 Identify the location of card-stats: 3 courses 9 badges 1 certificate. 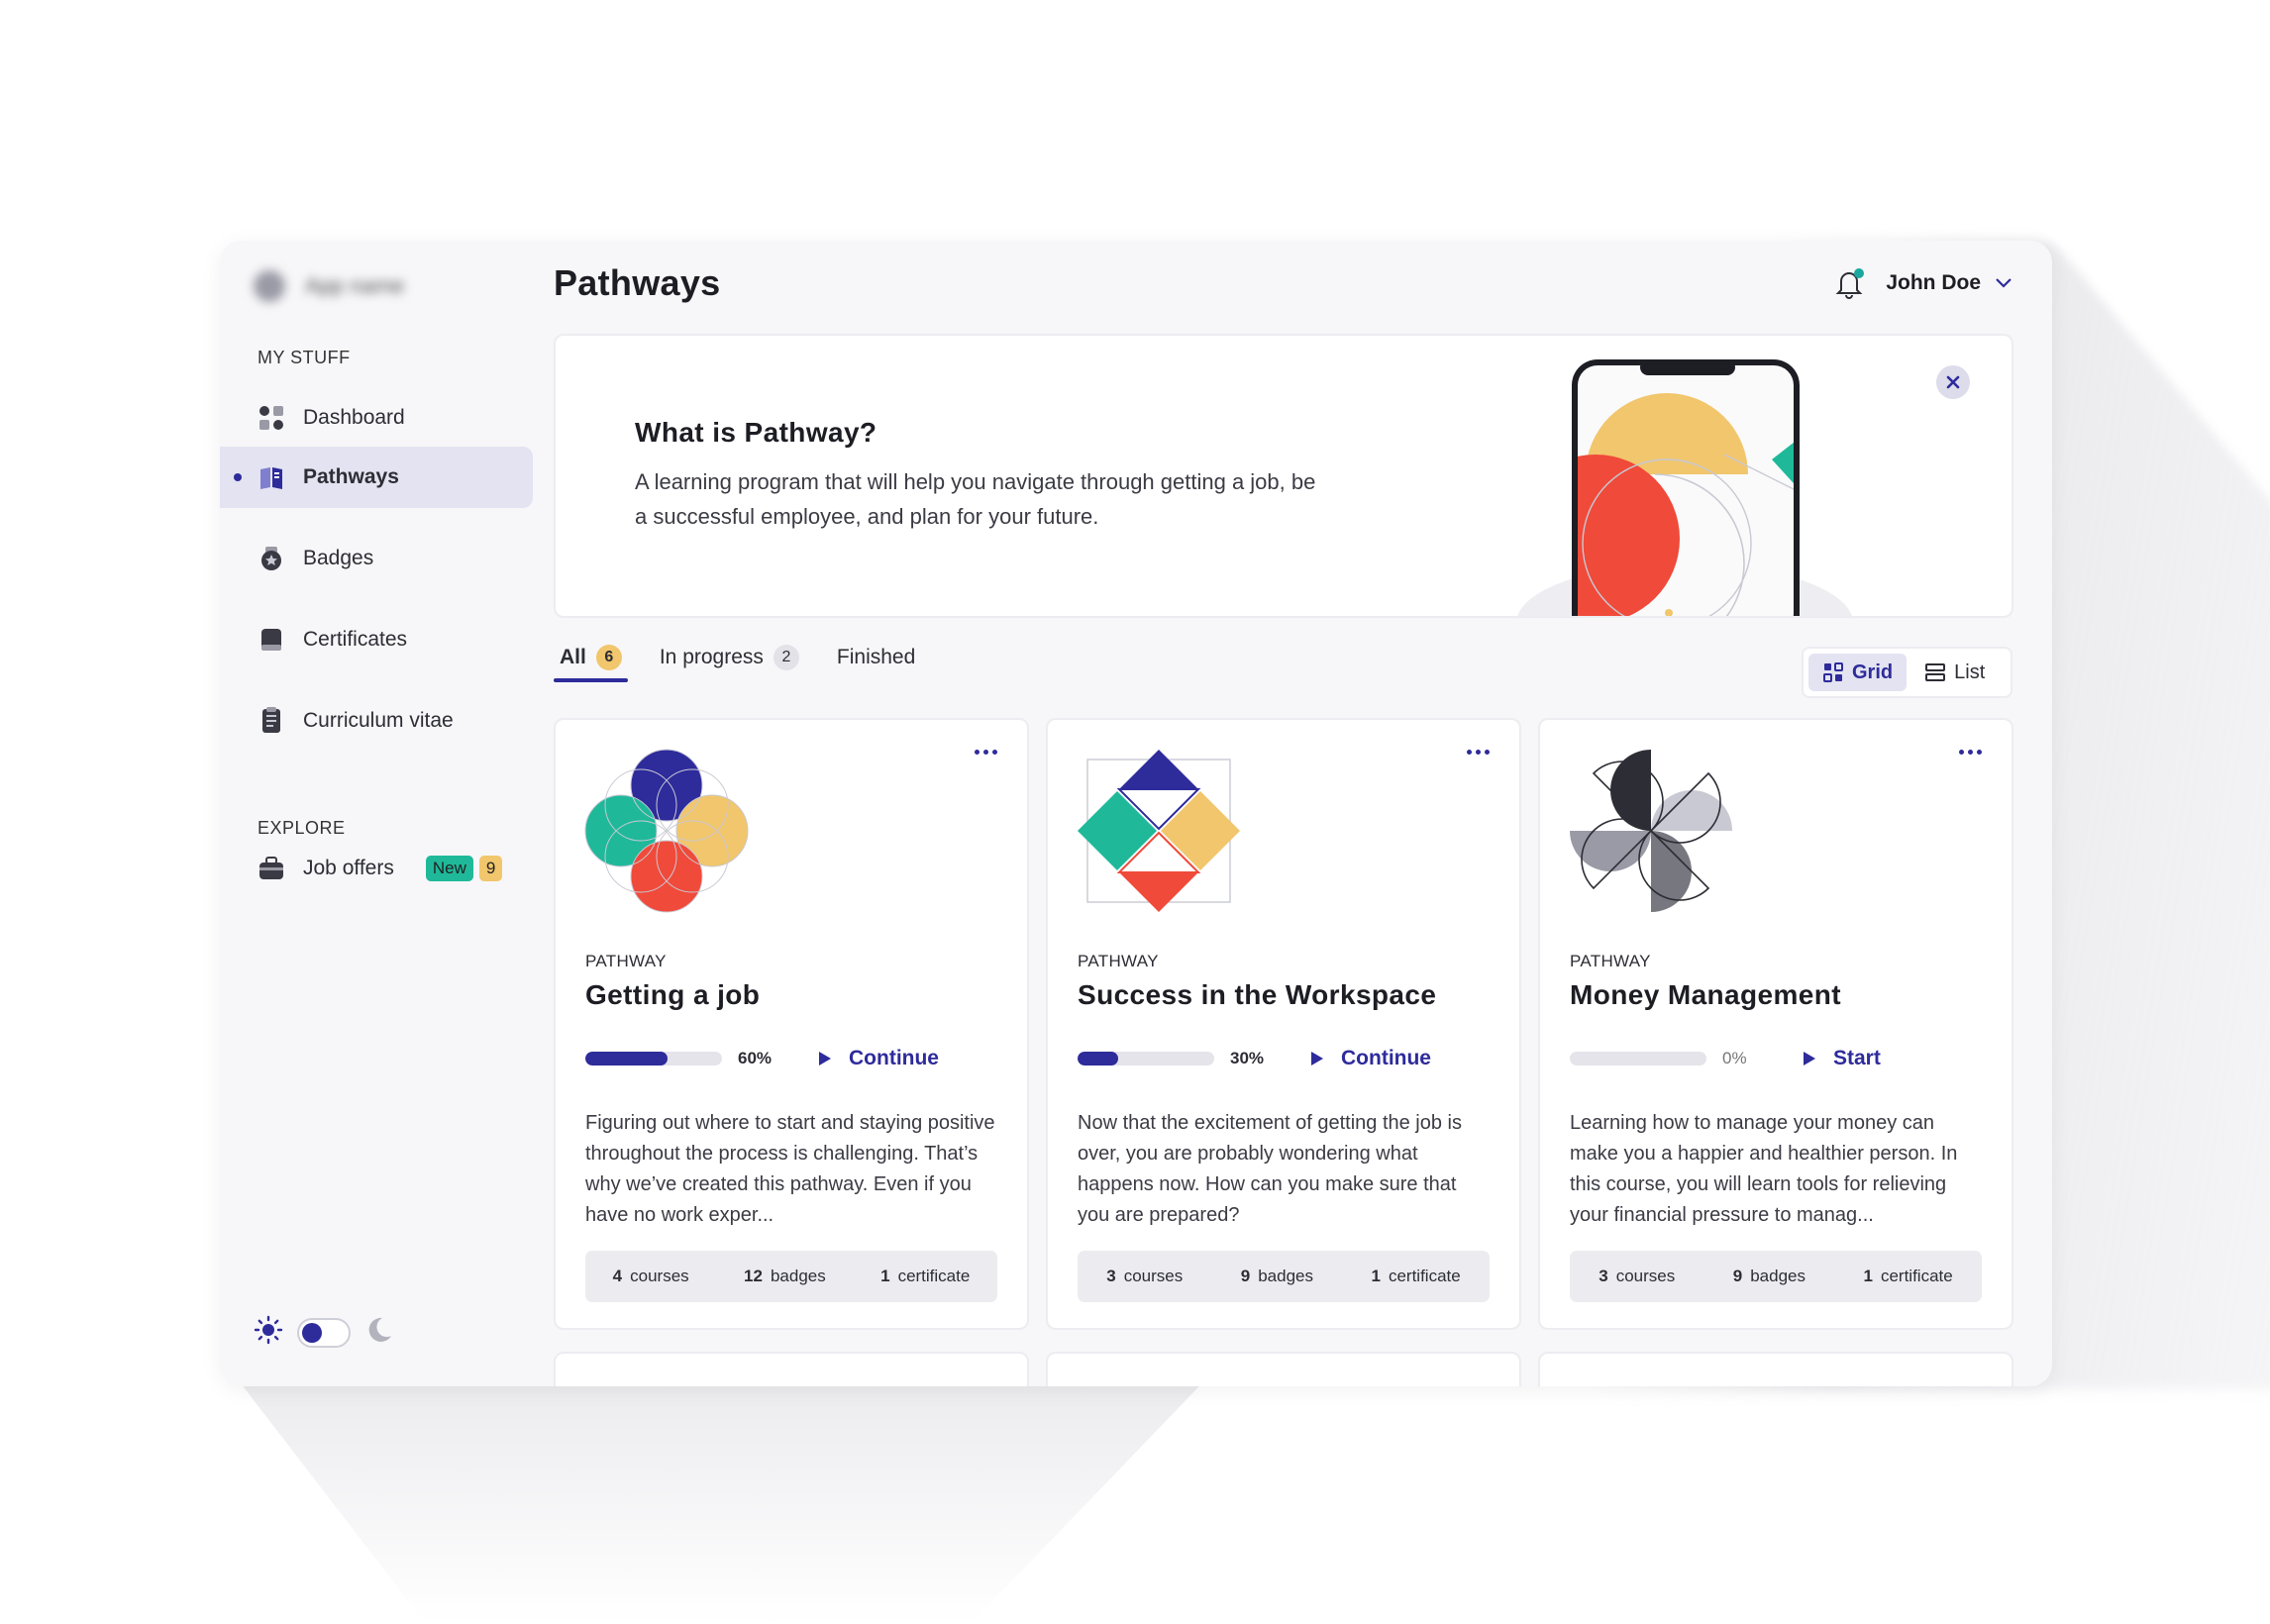
(1284, 1276).